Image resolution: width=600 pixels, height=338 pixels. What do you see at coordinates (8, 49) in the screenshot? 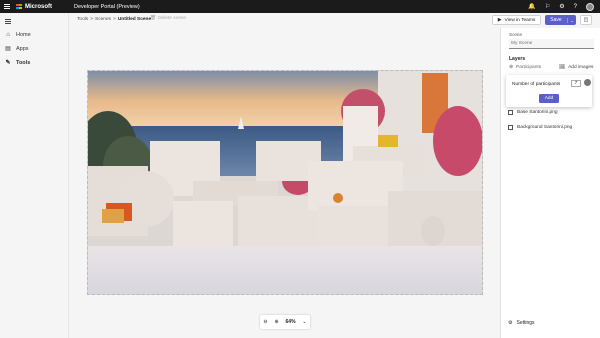
I see `apps-icon: ▤` at bounding box center [8, 49].